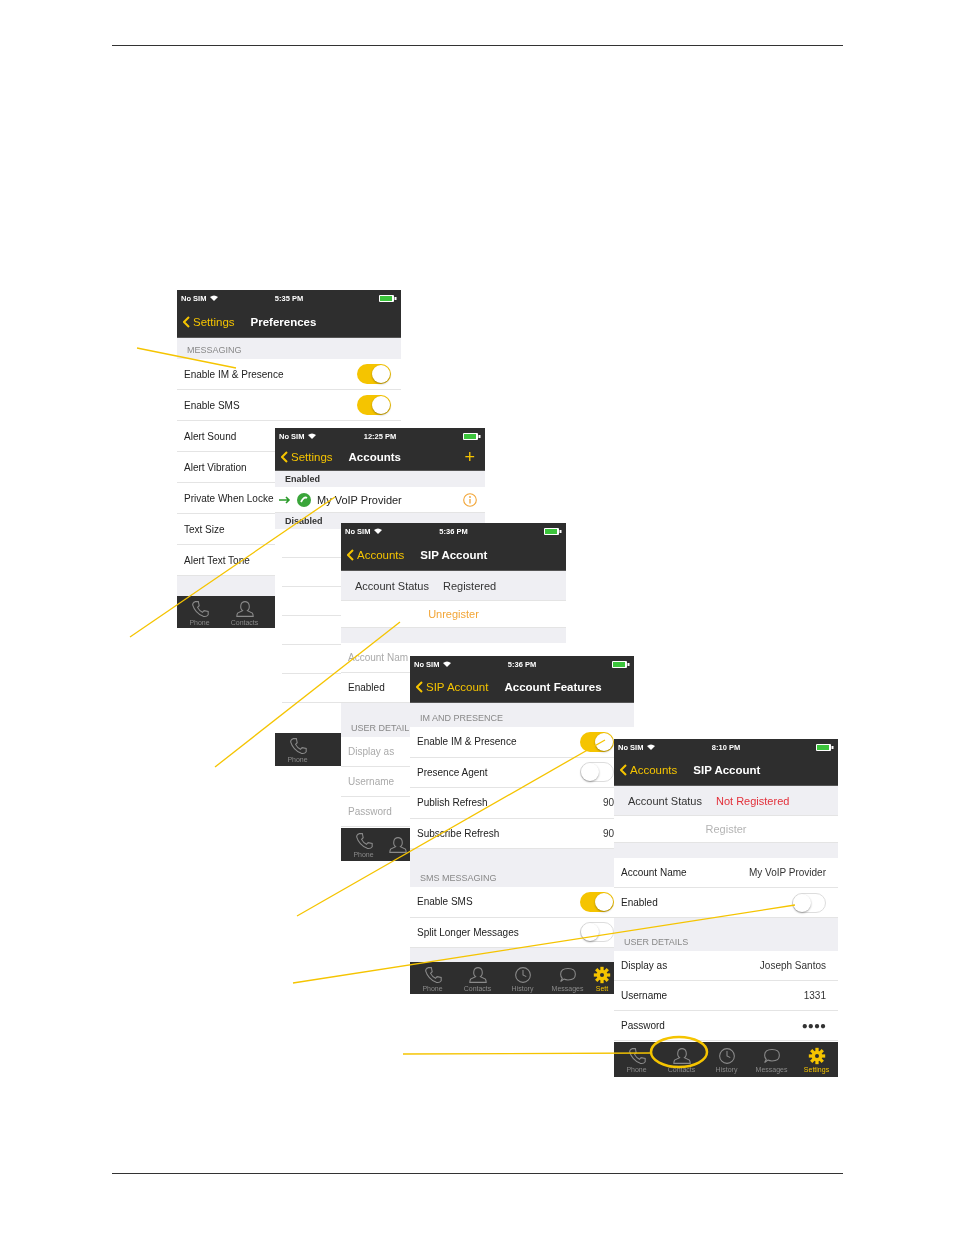  What do you see at coordinates (792, 965) in the screenshot?
I see `setting-value: Joseph Santos` at bounding box center [792, 965].